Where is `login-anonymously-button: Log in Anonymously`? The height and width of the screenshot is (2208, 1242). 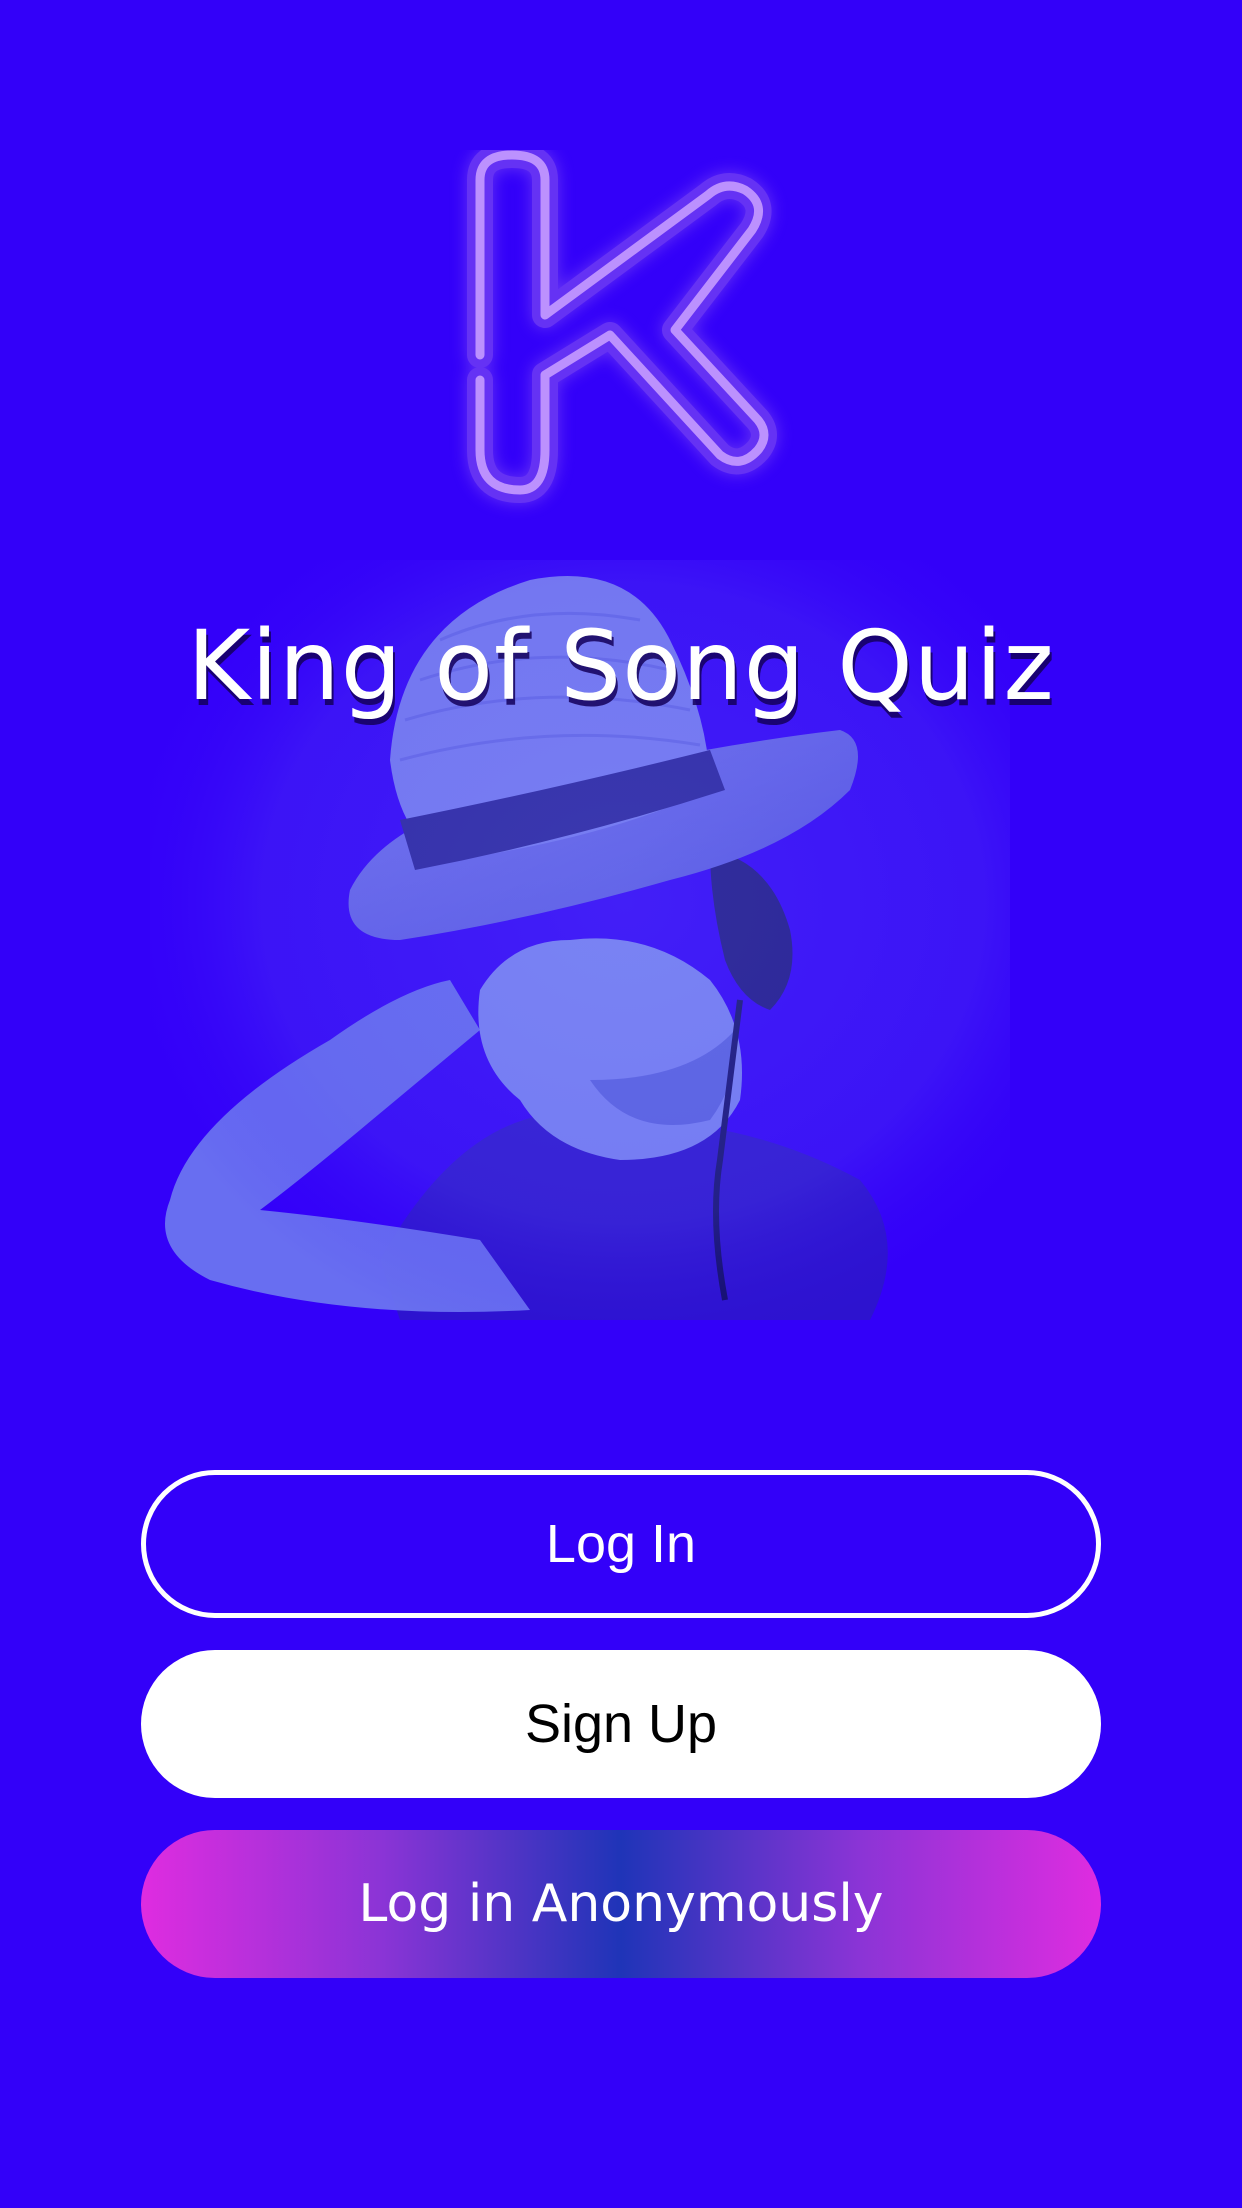 login-anonymously-button: Log in Anonymously is located at coordinates (621, 1904).